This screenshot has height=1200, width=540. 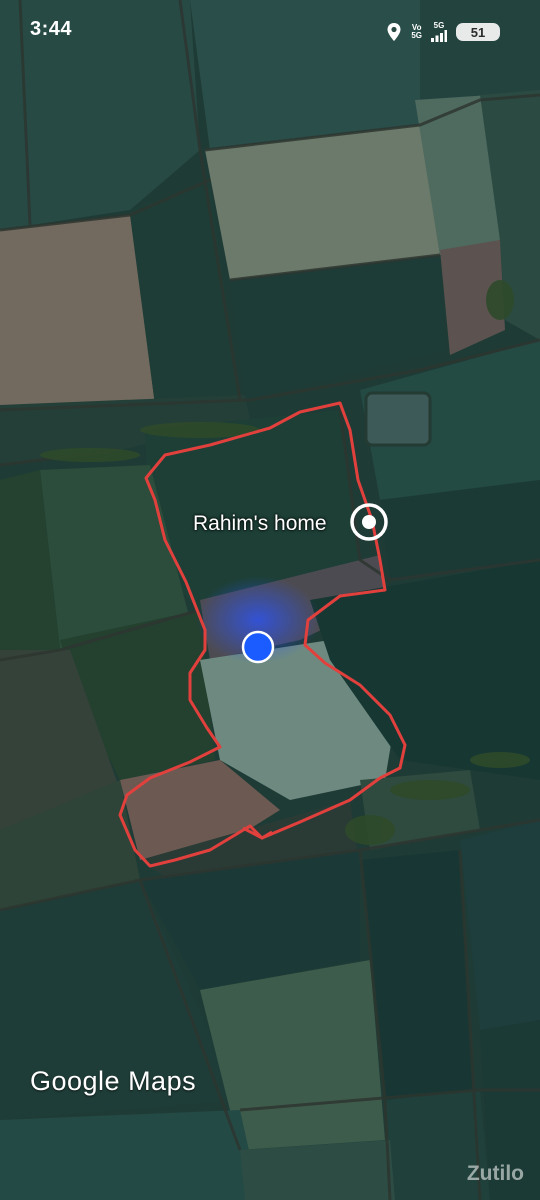 What do you see at coordinates (51, 29) in the screenshot?
I see `status-time: 3:44` at bounding box center [51, 29].